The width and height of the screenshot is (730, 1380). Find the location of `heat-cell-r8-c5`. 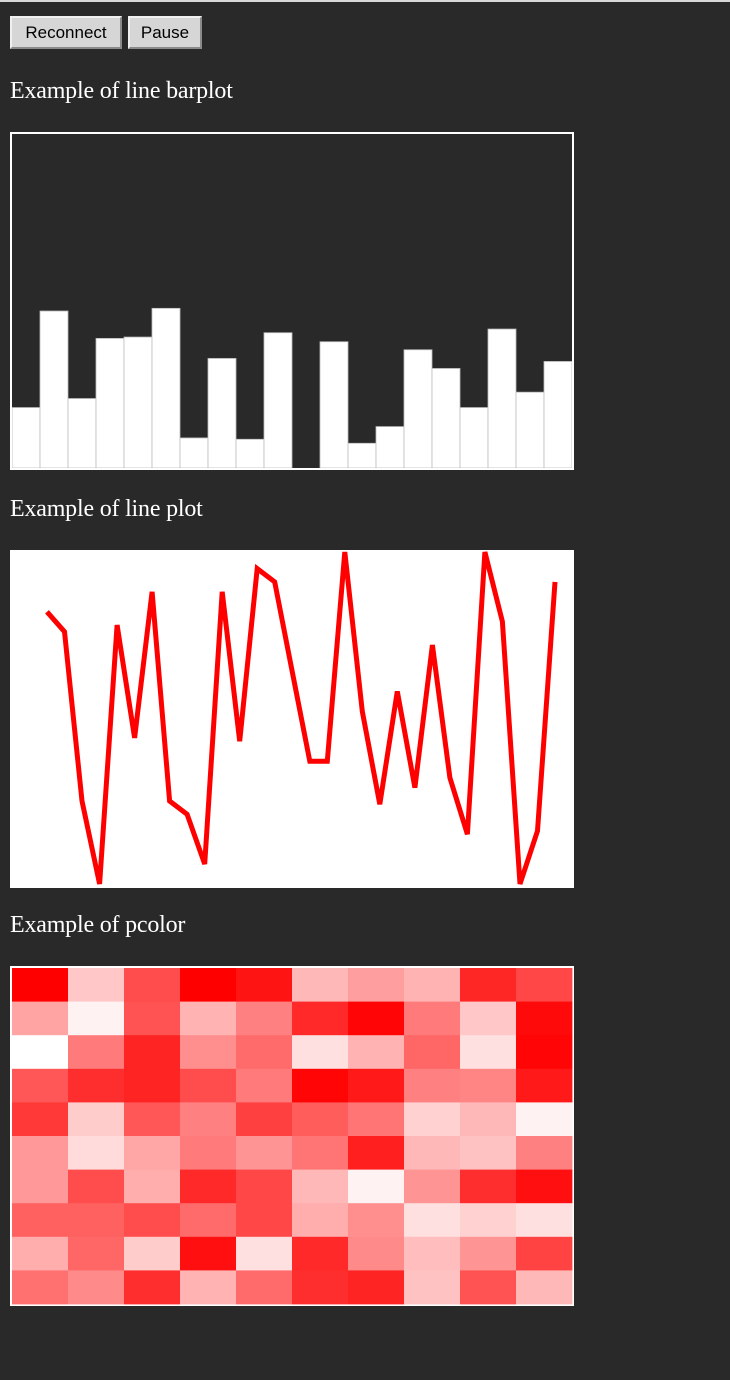

heat-cell-r8-c5 is located at coordinates (264, 1220).